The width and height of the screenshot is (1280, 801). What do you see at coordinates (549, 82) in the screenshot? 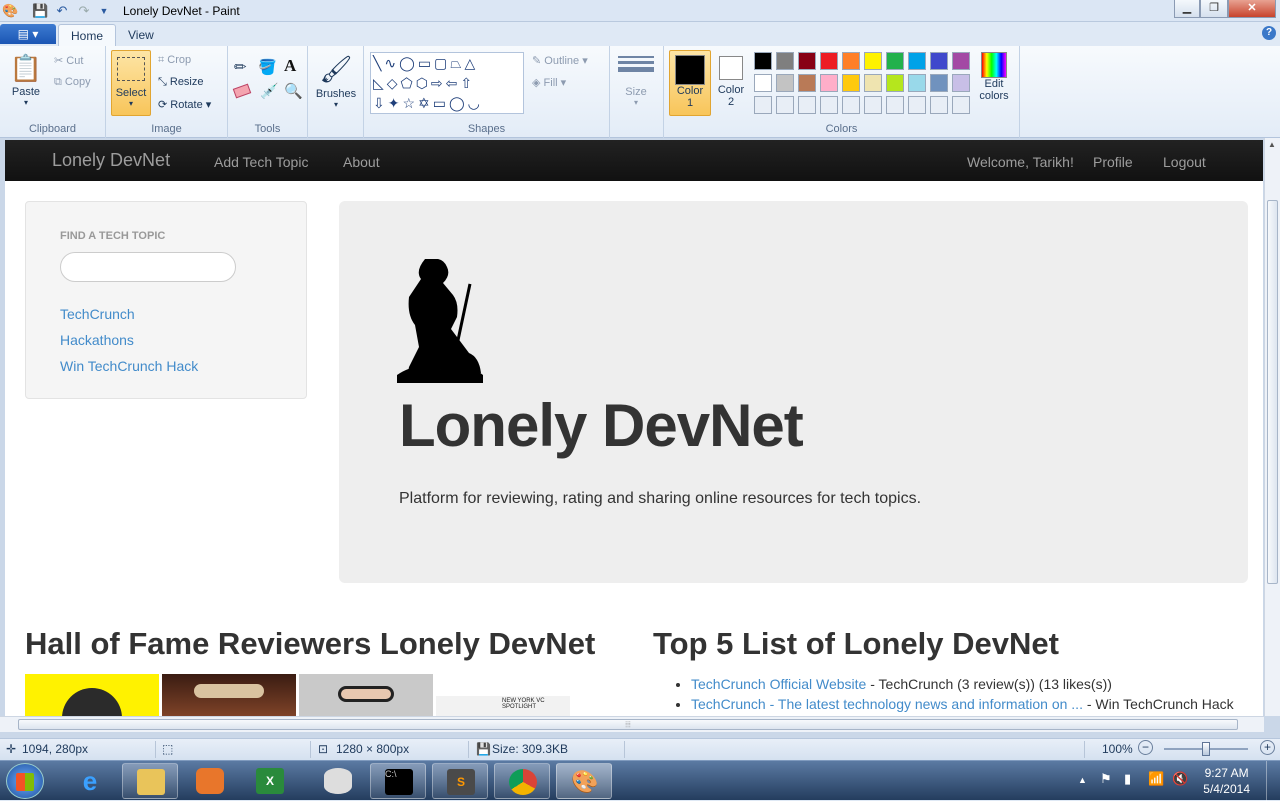
I see `fill-button: ◈ Fill ▾` at bounding box center [549, 82].